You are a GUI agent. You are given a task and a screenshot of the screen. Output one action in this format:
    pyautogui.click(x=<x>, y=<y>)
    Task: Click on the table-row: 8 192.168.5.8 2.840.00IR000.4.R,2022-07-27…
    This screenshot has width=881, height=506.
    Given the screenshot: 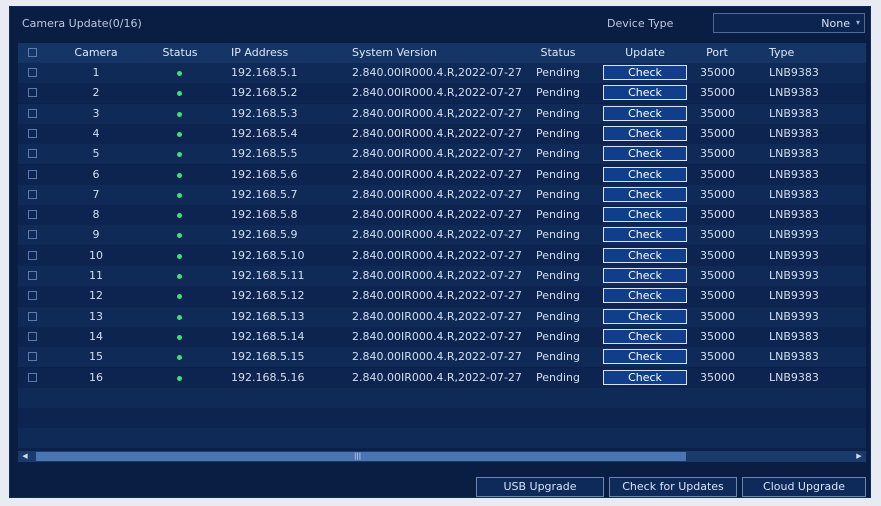 What is the action you would take?
    pyautogui.click(x=442, y=215)
    